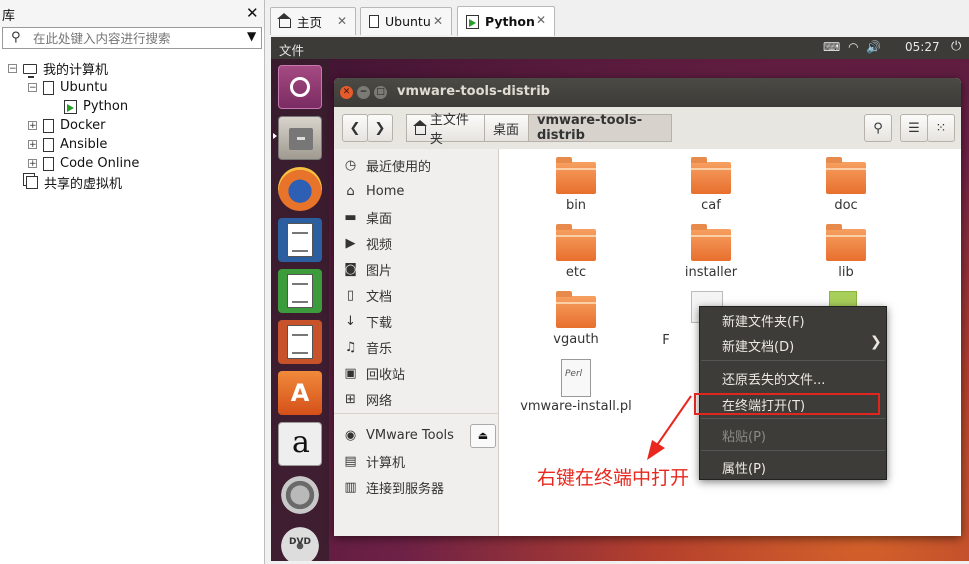 The width and height of the screenshot is (969, 564). What do you see at coordinates (58, 68) in the screenshot?
I see `tree-item-my-computer: − 我的计算机` at bounding box center [58, 68].